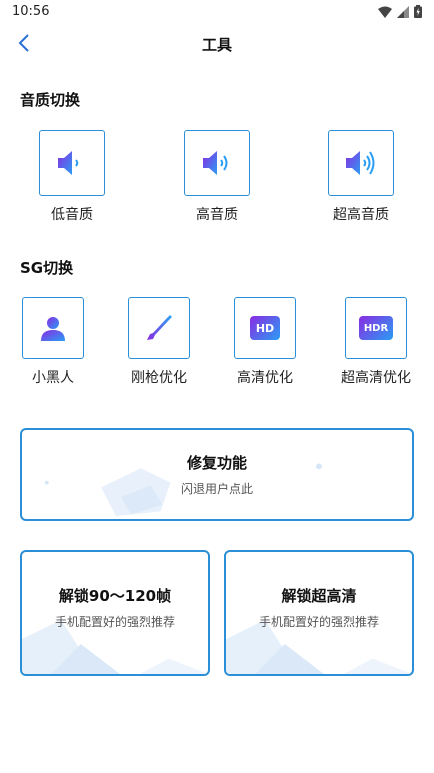 The image size is (434, 773). What do you see at coordinates (265, 378) in the screenshot?
I see `sg-hd-label: 高清优化` at bounding box center [265, 378].